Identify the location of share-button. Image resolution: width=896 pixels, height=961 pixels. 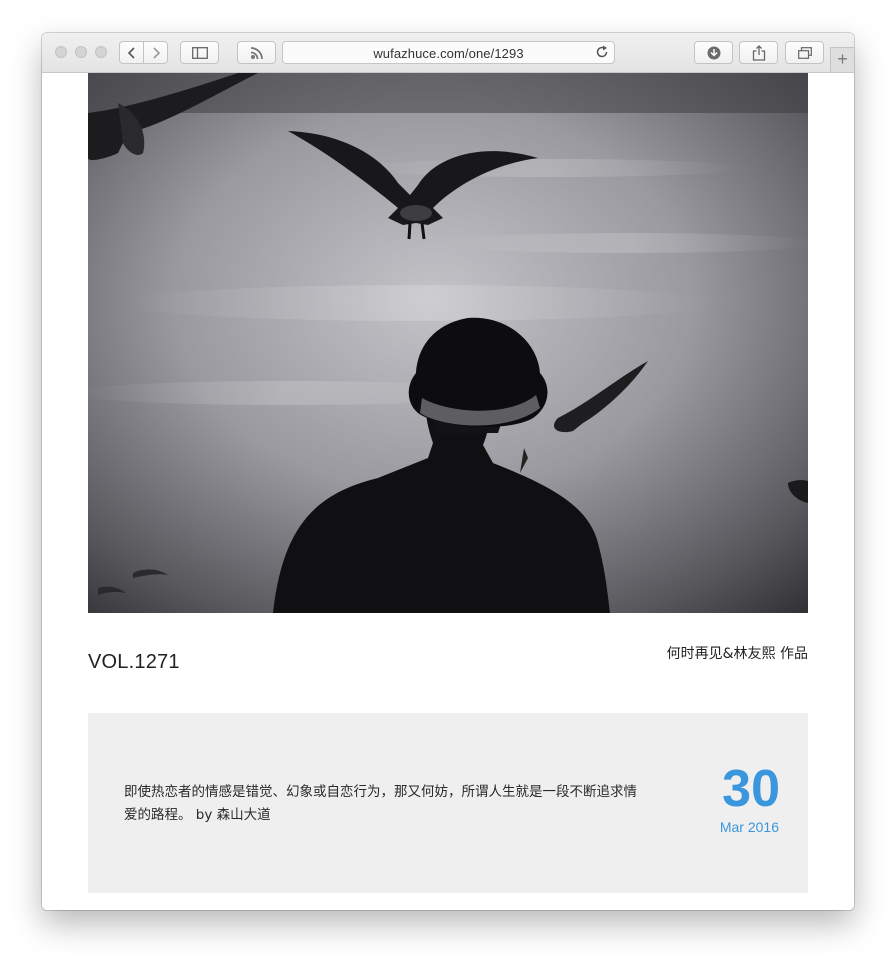
(758, 52).